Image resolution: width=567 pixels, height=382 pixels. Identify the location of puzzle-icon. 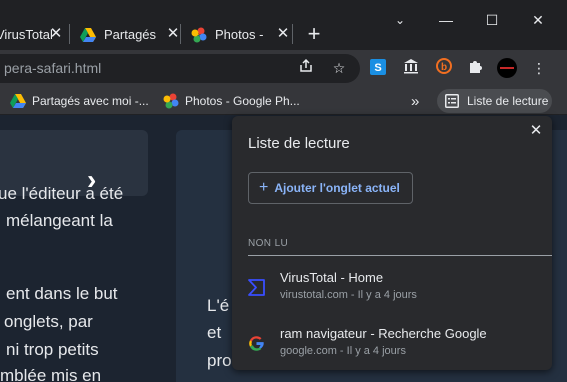
(475, 68).